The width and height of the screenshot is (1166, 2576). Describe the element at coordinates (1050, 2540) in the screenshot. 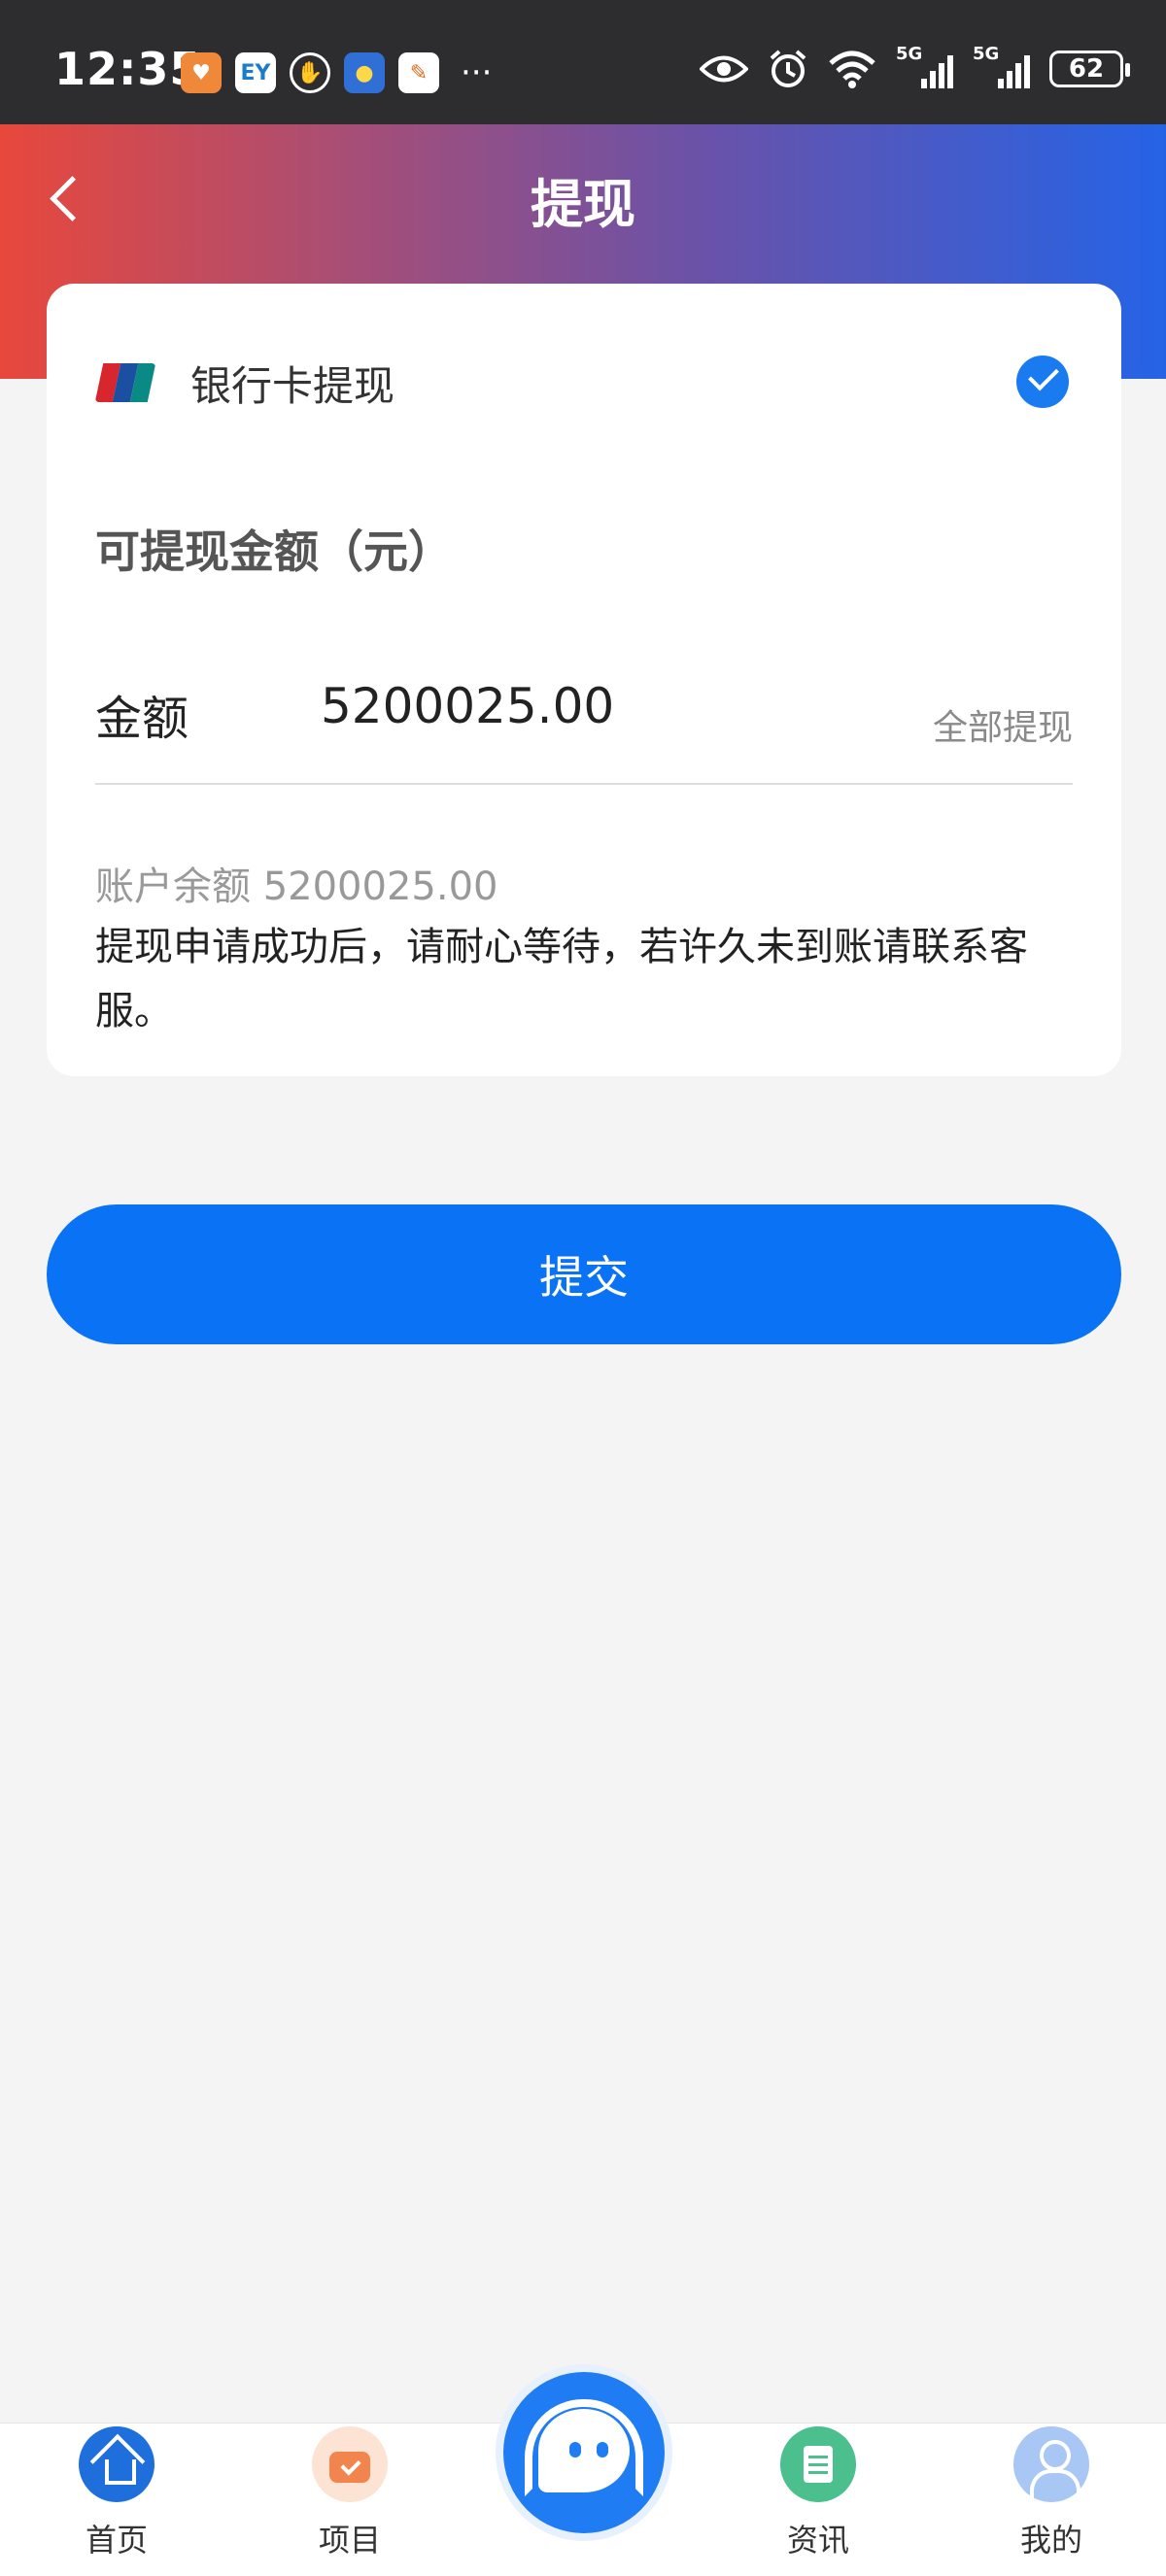

I see `nav-label-mine: 我的` at that location.